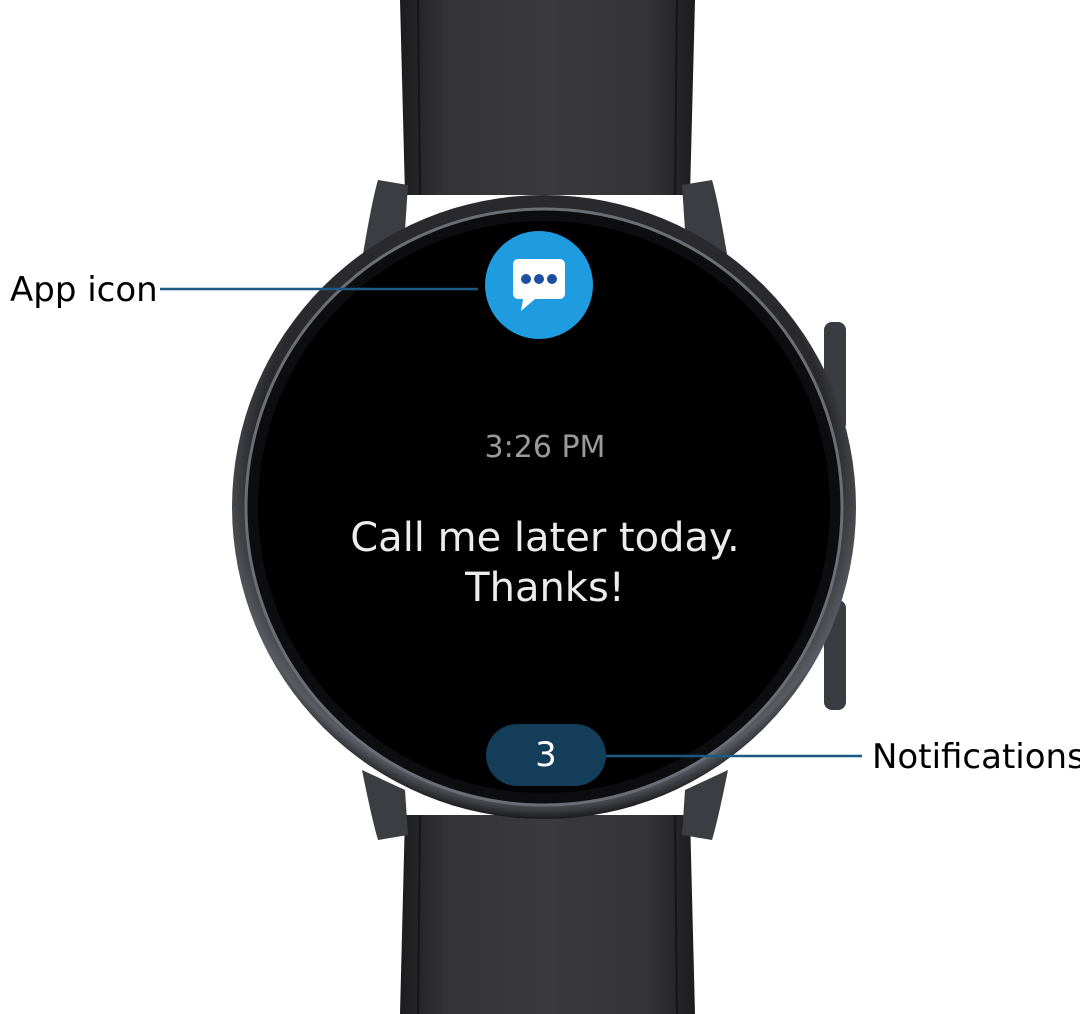 The height and width of the screenshot is (1014, 1080). Describe the element at coordinates (547, 914) in the screenshot. I see `bottom-strap` at that location.